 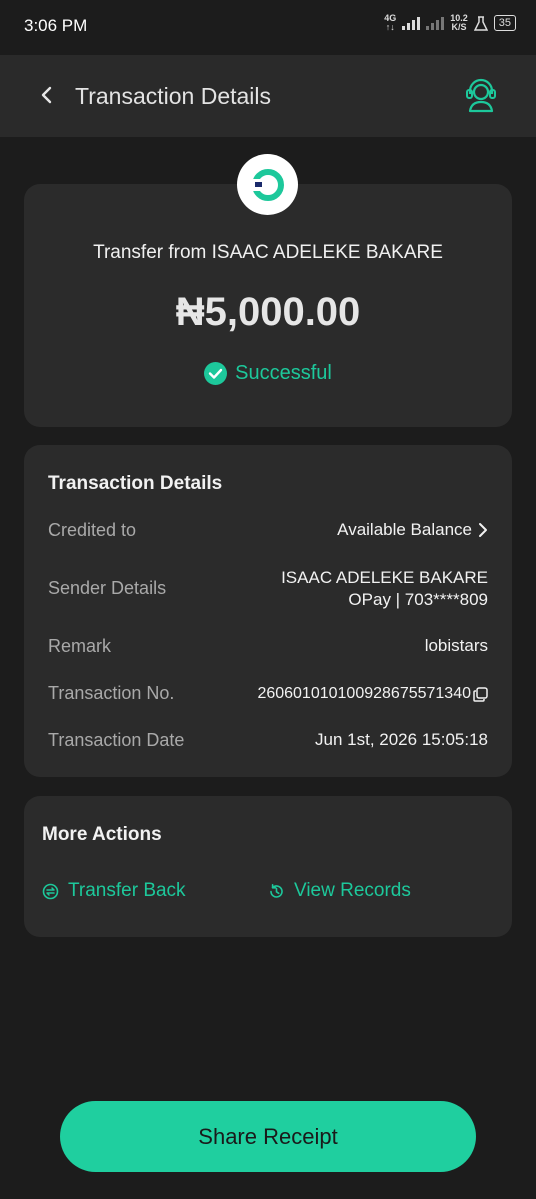 I want to click on more-actions-card: More Actions Transfer Back View Records, so click(x=268, y=866).